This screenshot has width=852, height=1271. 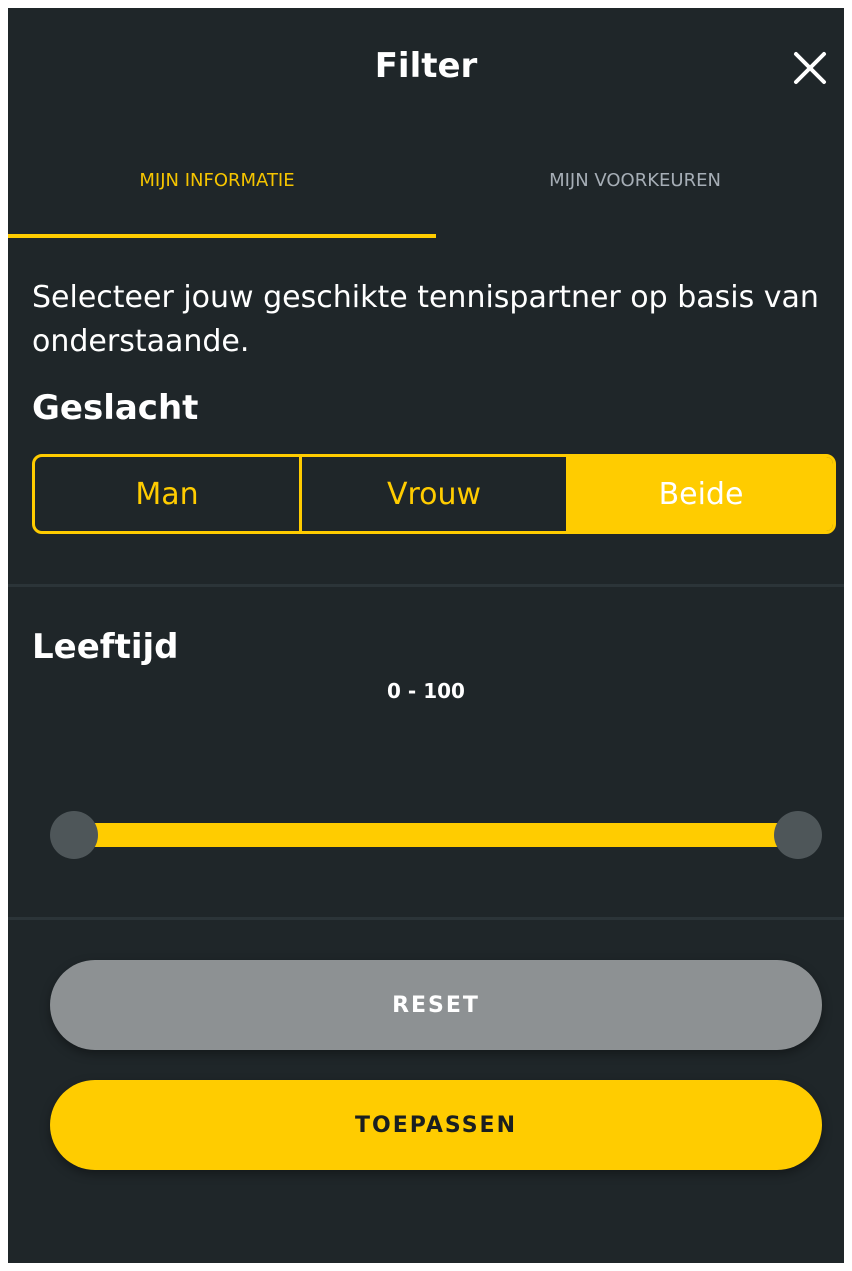 I want to click on close-icon, so click(x=810, y=68).